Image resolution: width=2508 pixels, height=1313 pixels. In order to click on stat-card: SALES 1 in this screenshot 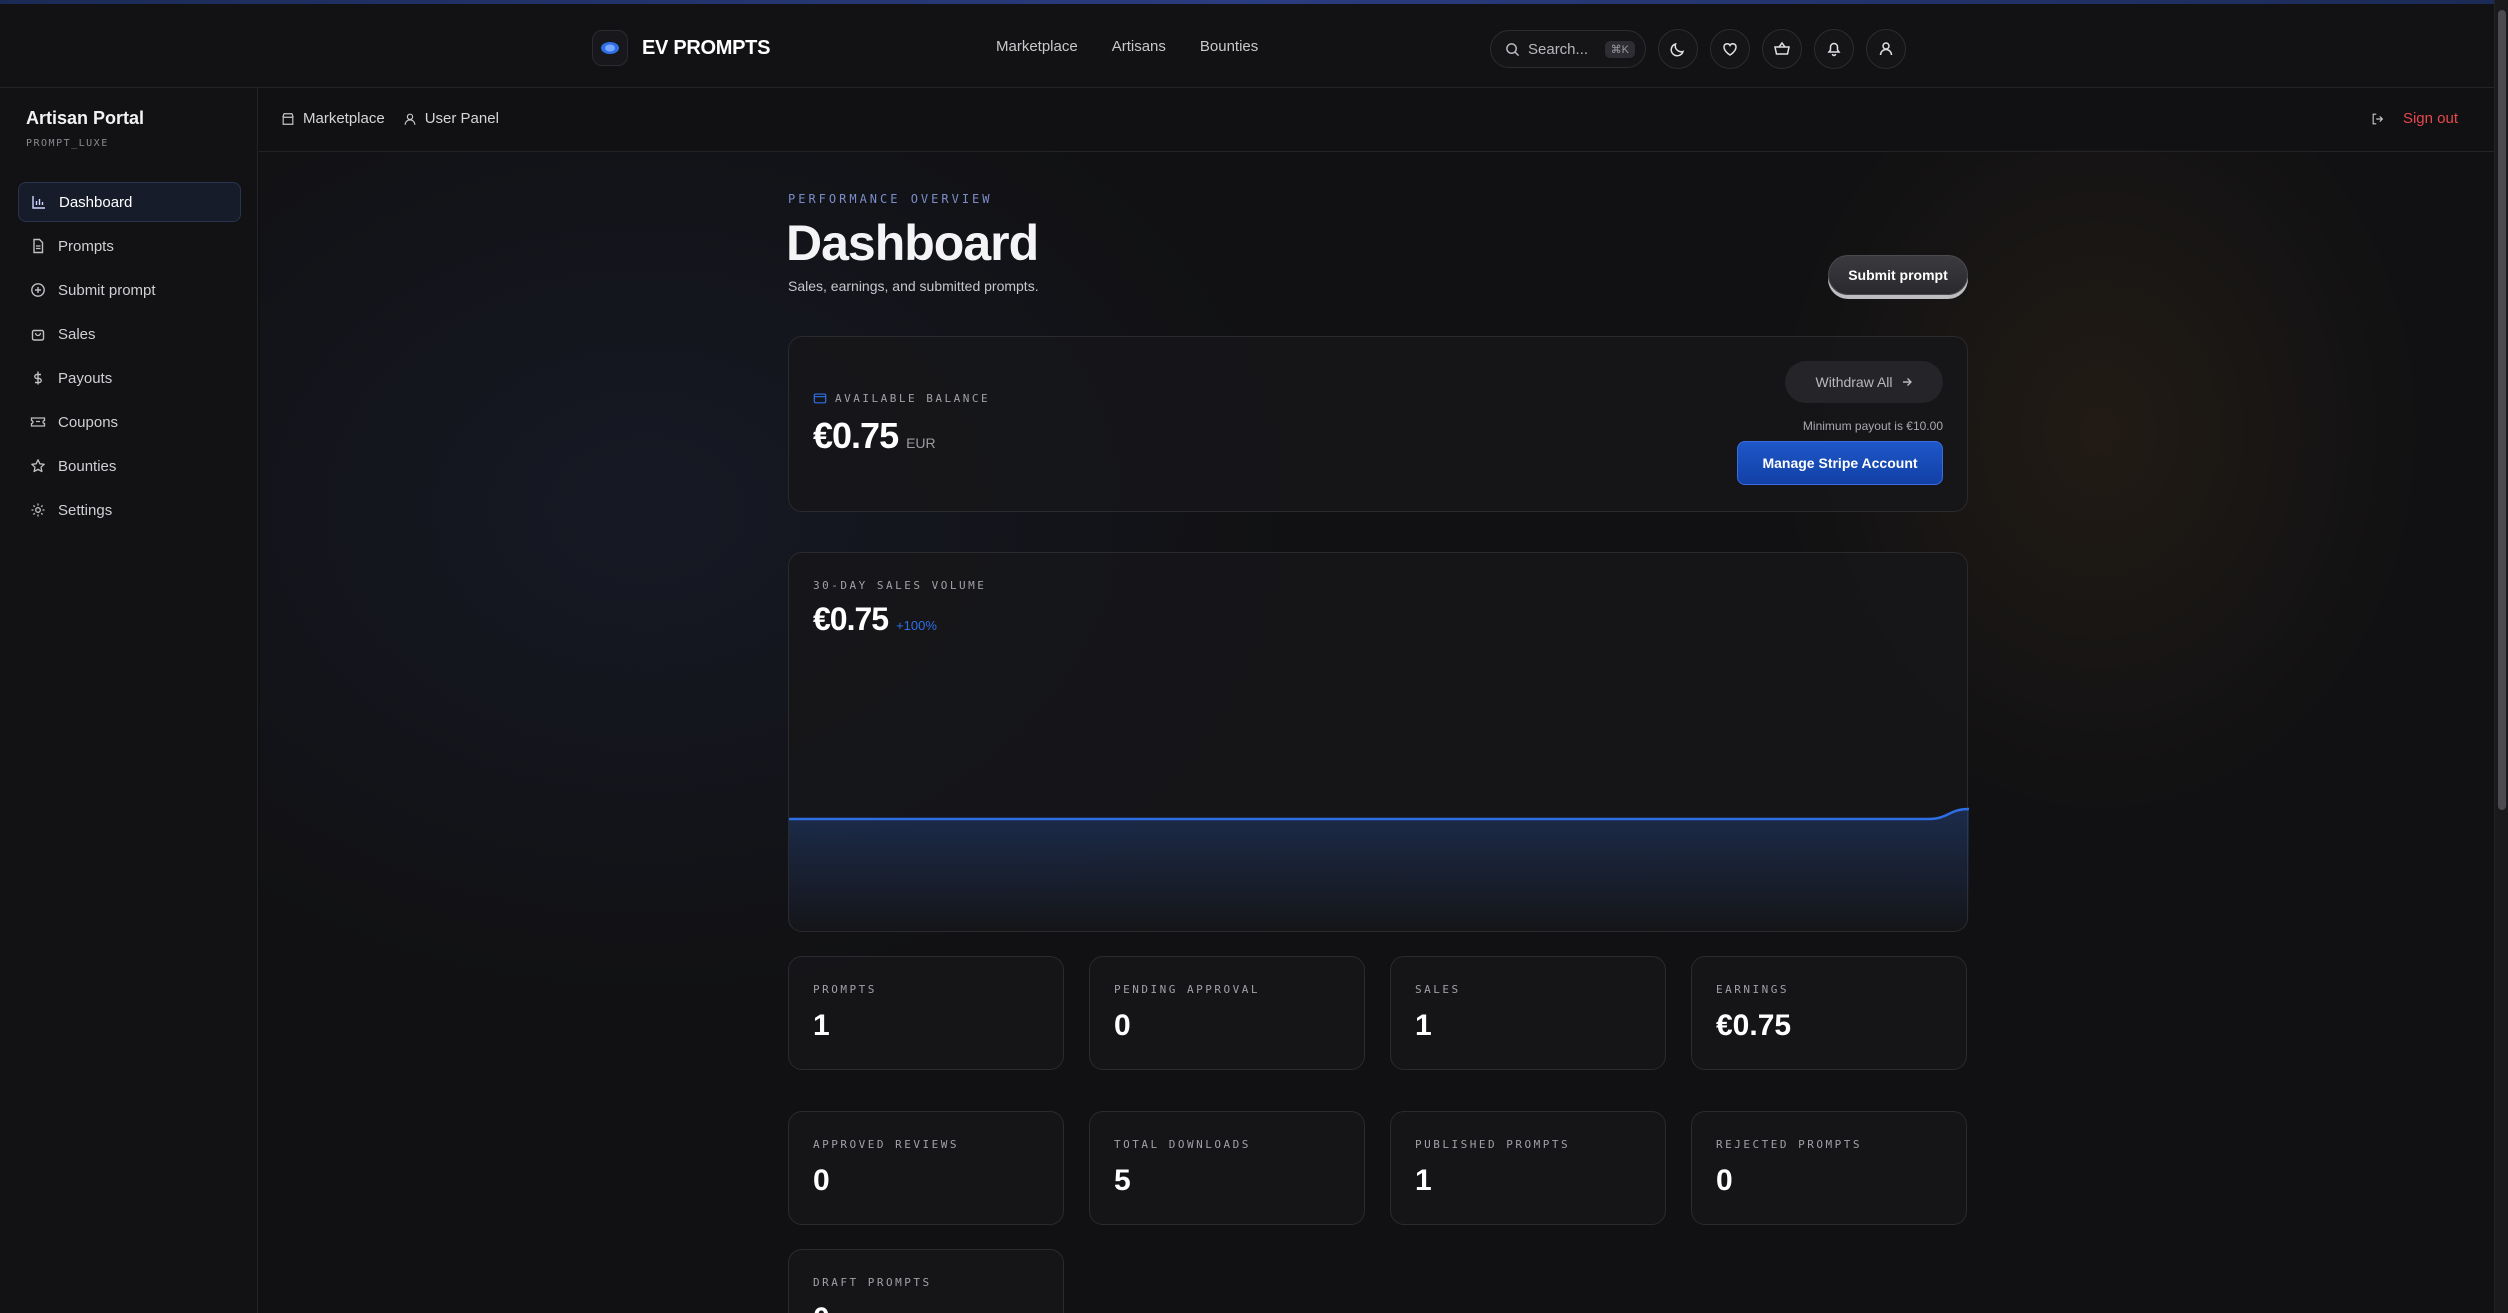, I will do `click(1528, 1013)`.